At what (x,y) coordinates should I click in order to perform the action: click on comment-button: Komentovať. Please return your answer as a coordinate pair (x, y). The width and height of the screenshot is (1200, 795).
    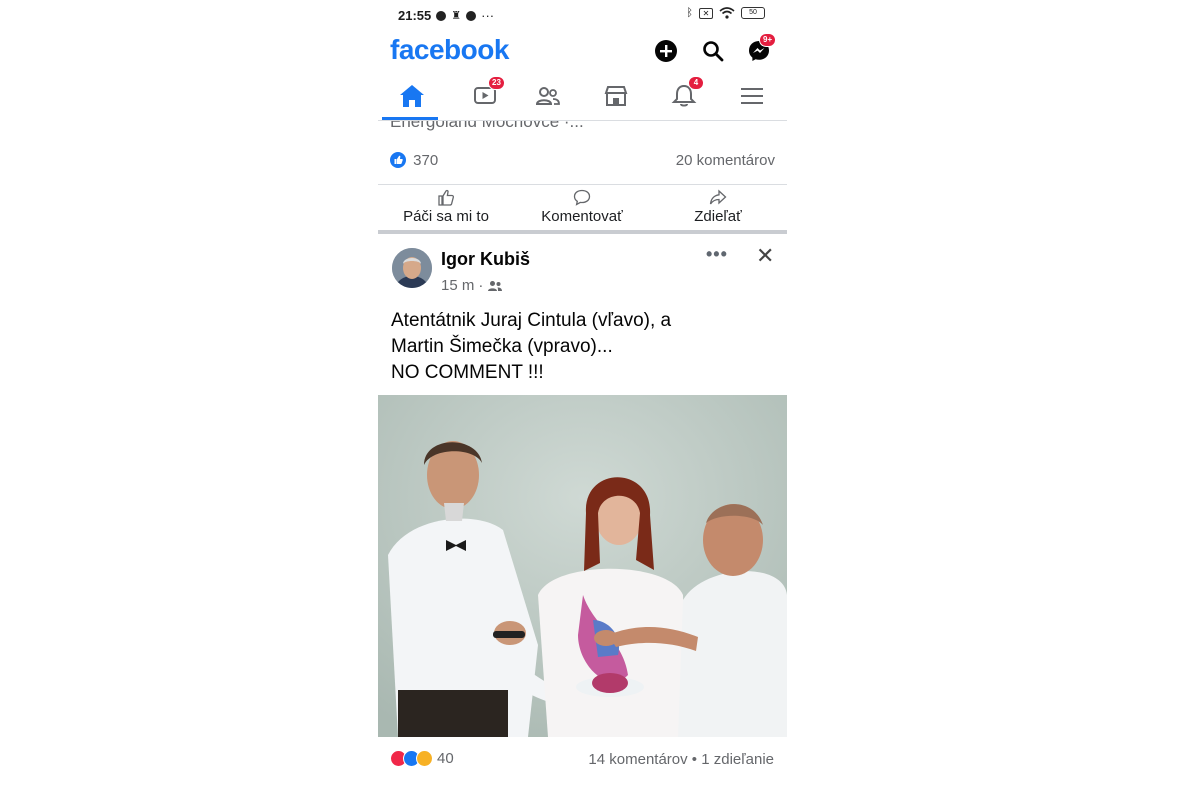
    Looking at the image, I should click on (582, 207).